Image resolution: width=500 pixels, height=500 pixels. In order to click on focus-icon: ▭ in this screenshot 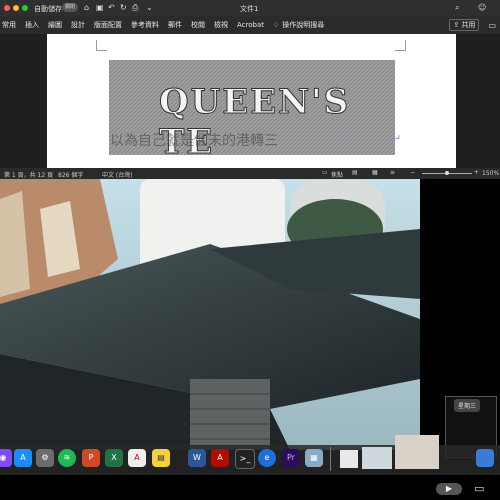, I will do `click(325, 172)`.